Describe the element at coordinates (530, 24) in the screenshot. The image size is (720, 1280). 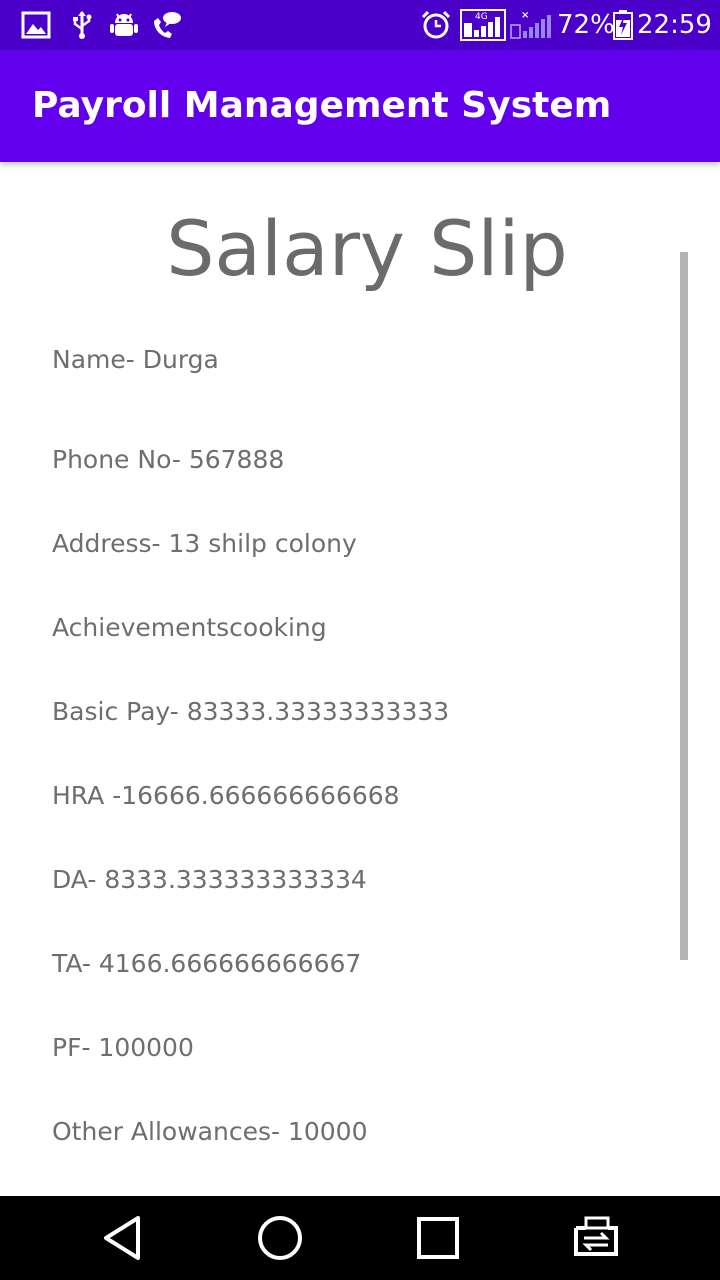
I see `signal-sim2-icon: ×` at that location.